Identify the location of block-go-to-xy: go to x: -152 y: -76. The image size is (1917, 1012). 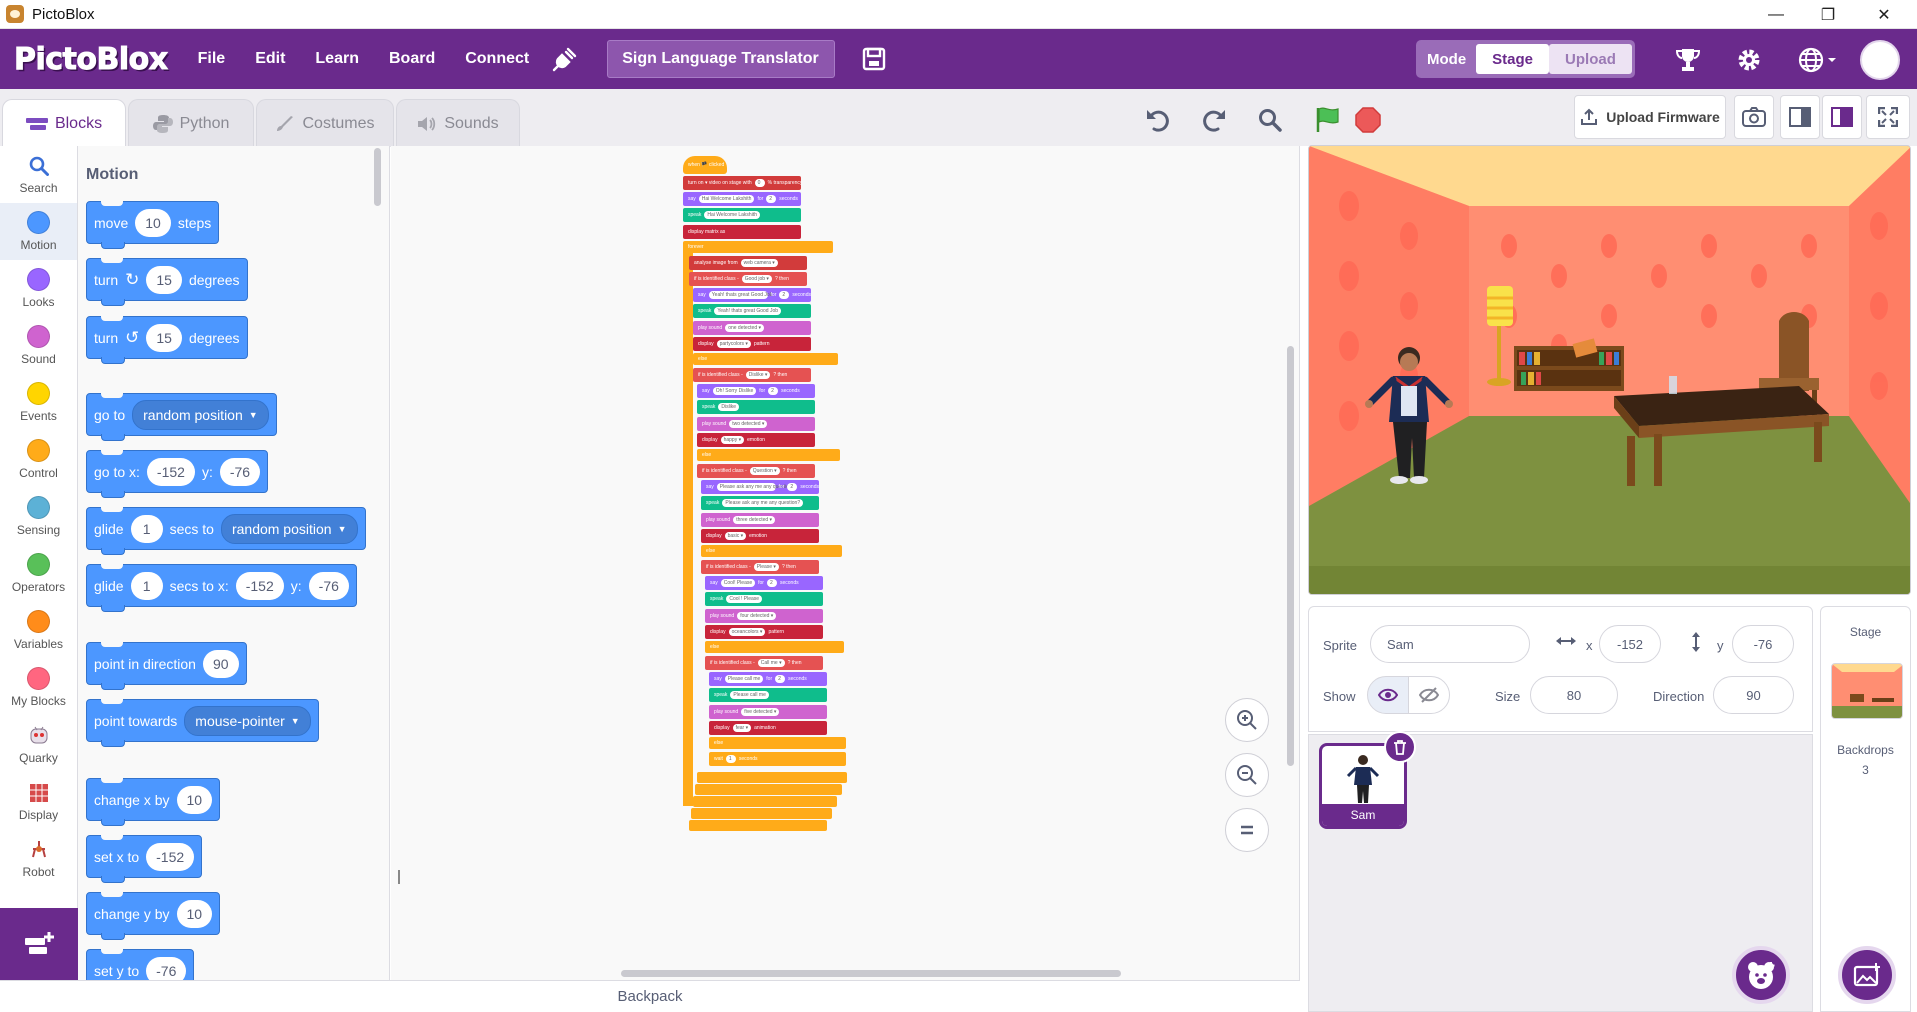
(177, 474).